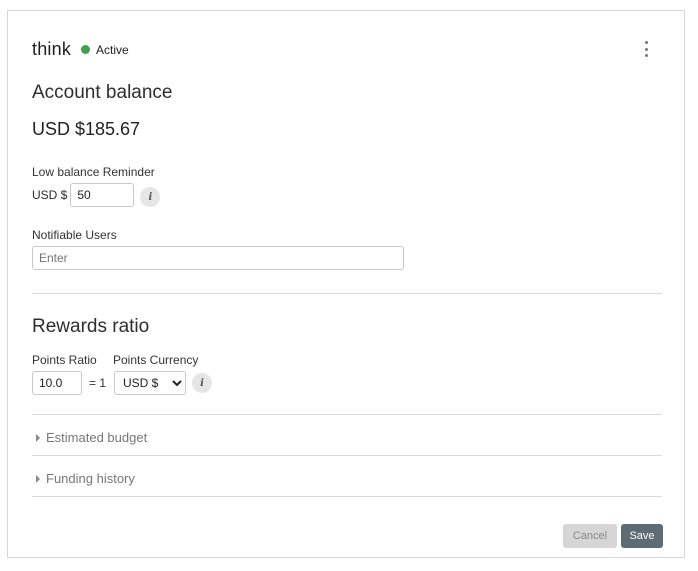  What do you see at coordinates (80, 49) in the screenshot?
I see `header: think Active` at bounding box center [80, 49].